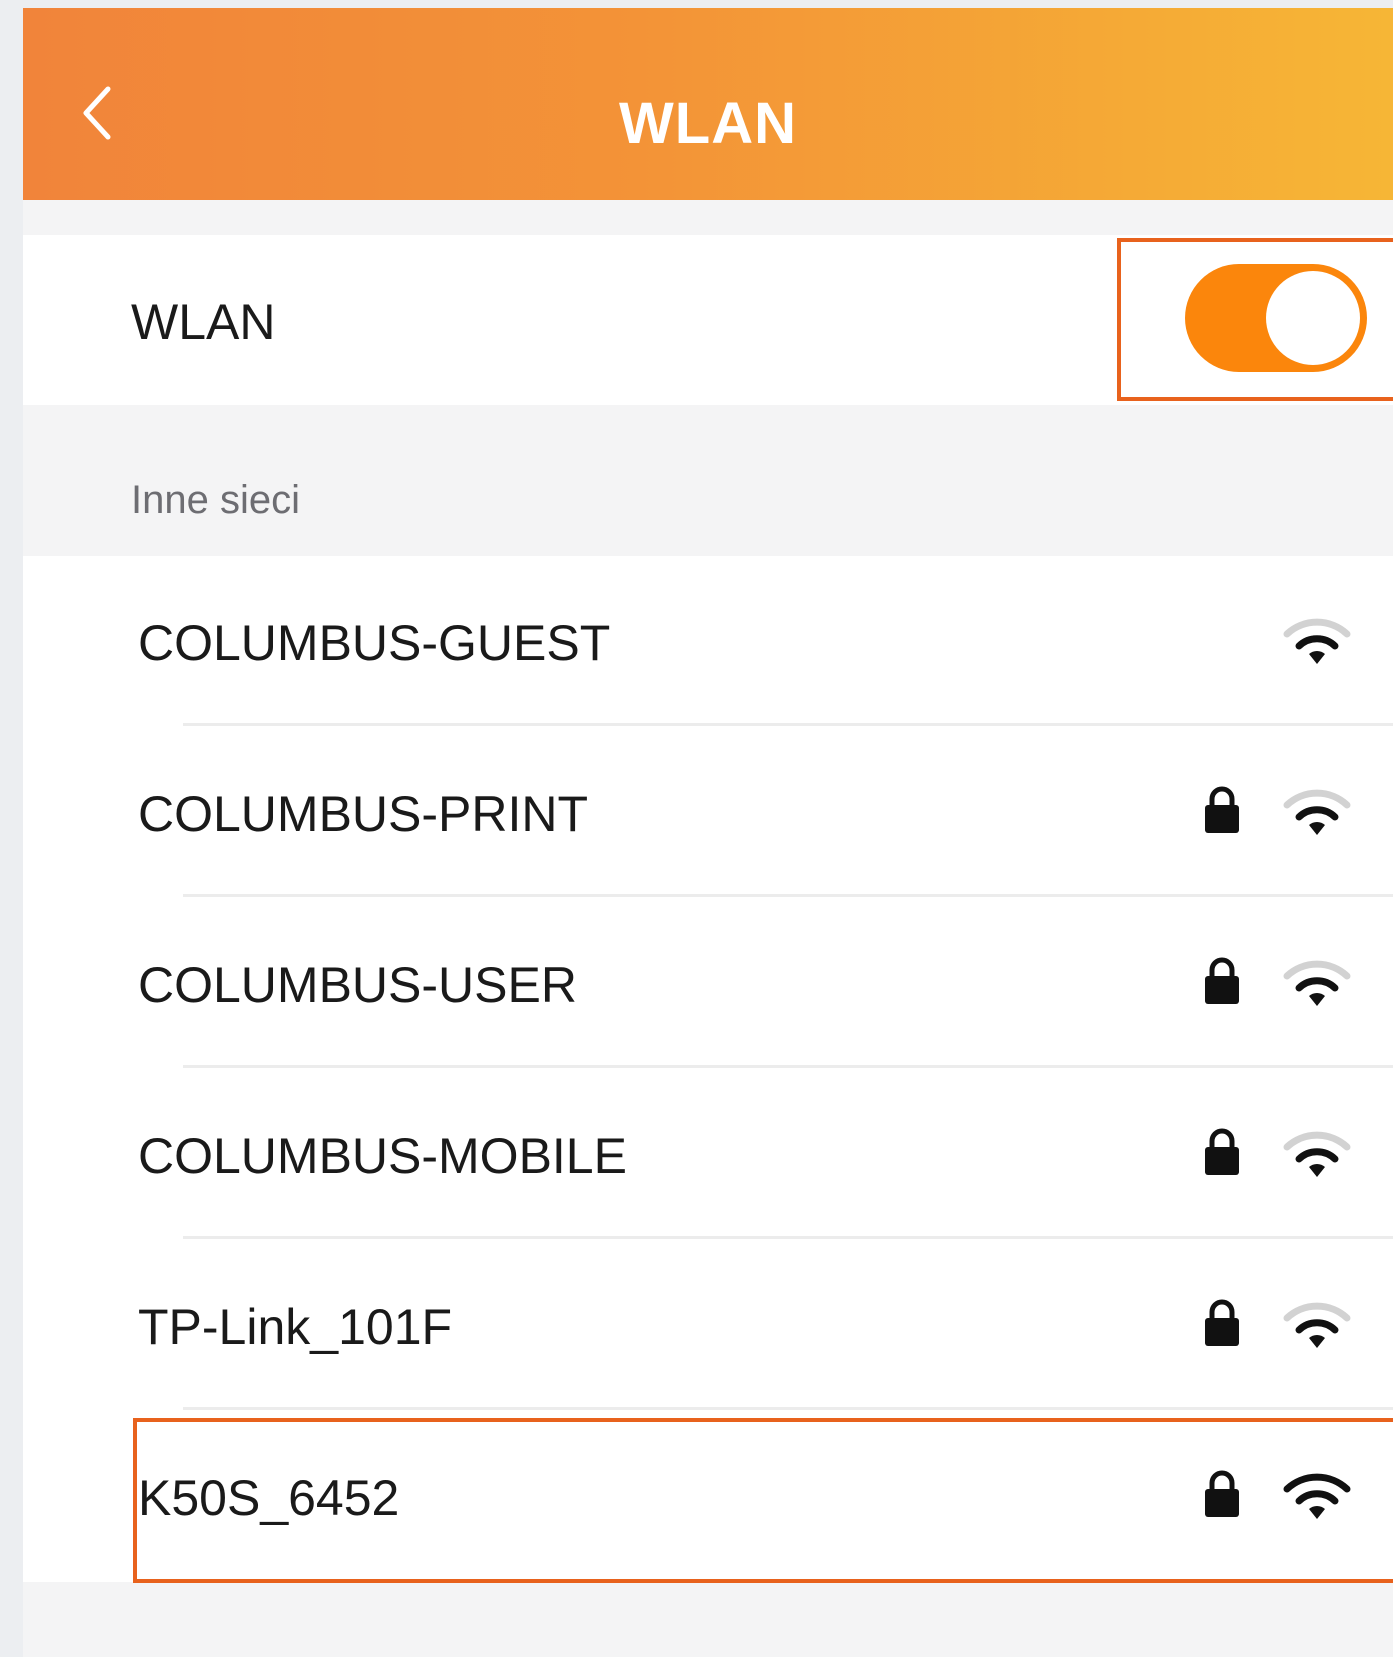 This screenshot has height=1657, width=1393. Describe the element at coordinates (357, 985) in the screenshot. I see `network-name: COLUMBUS-USER` at that location.